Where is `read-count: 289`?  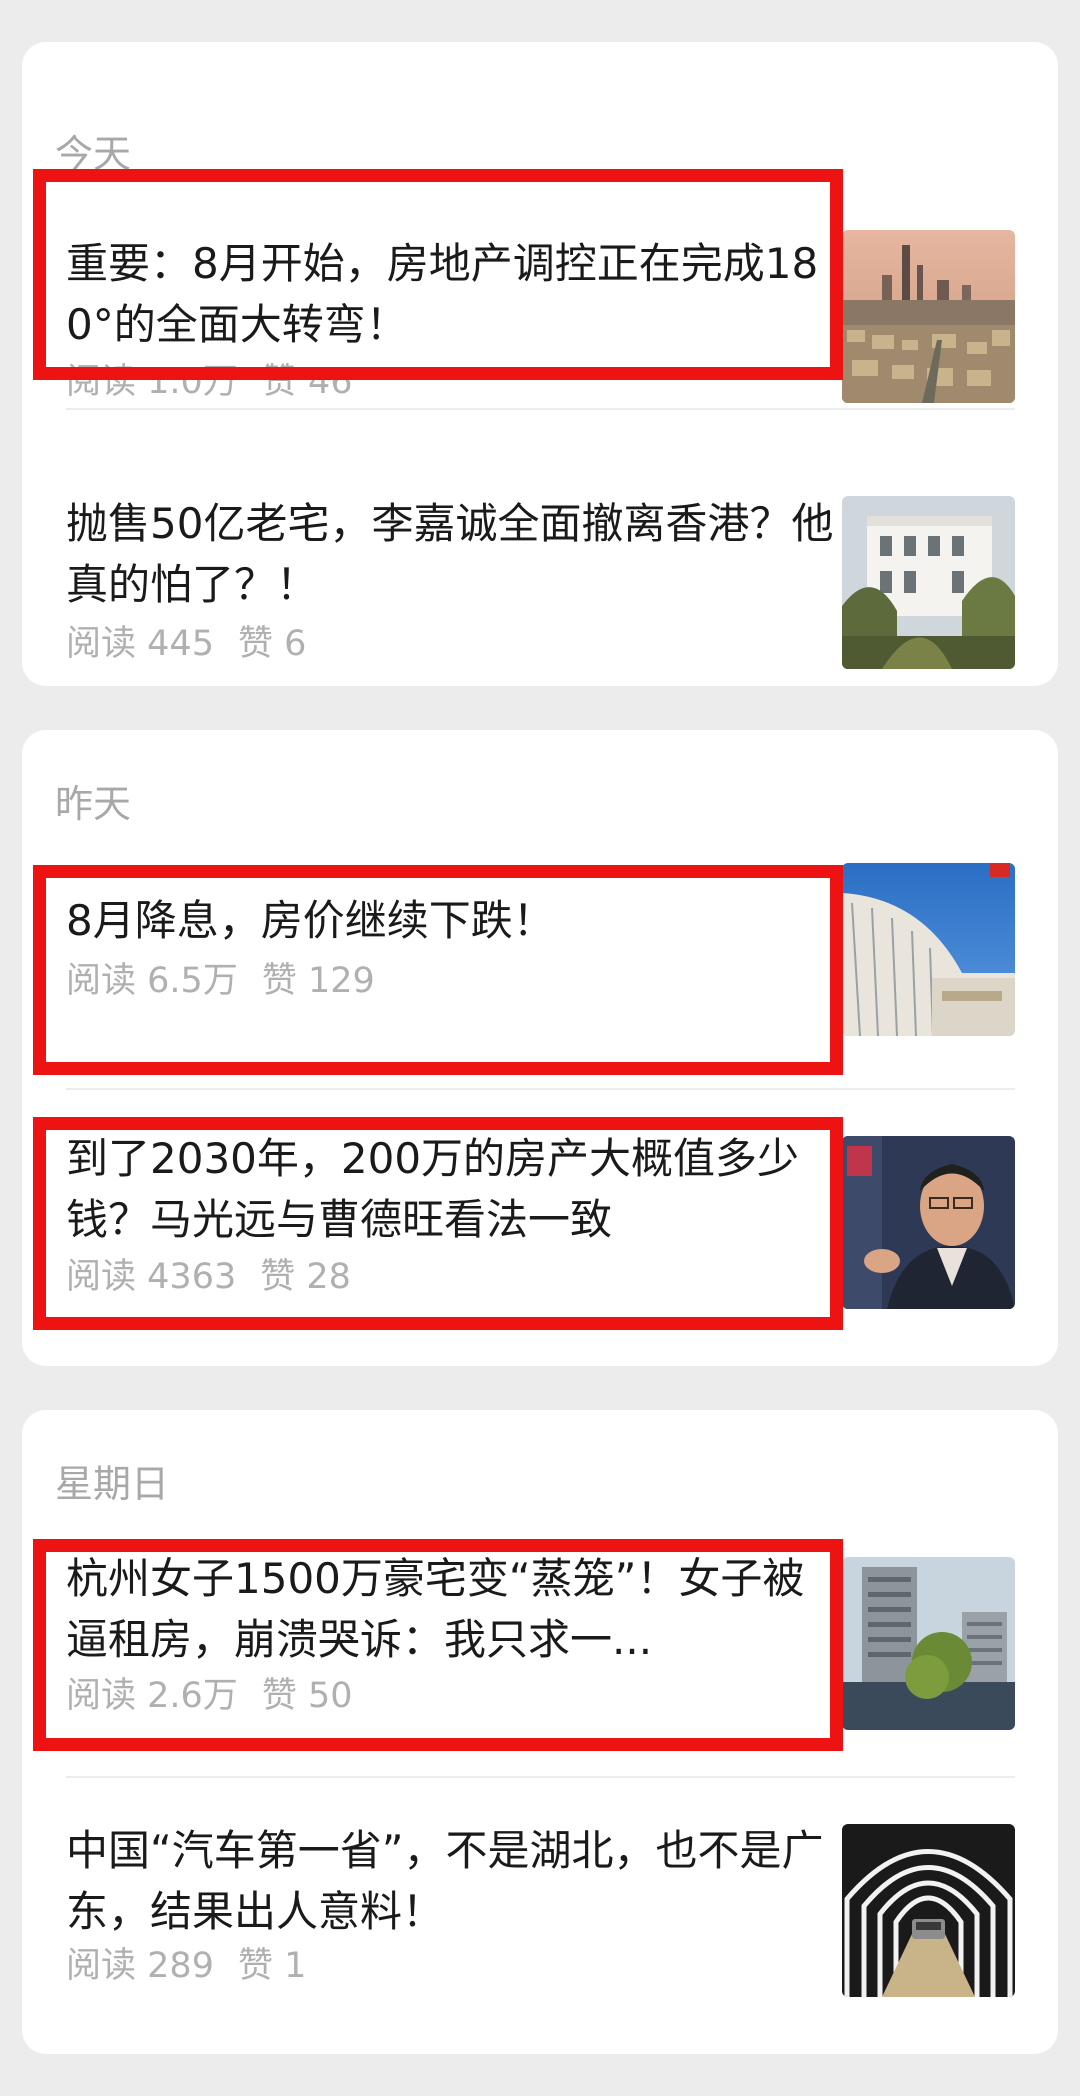
read-count: 289 is located at coordinates (180, 1966).